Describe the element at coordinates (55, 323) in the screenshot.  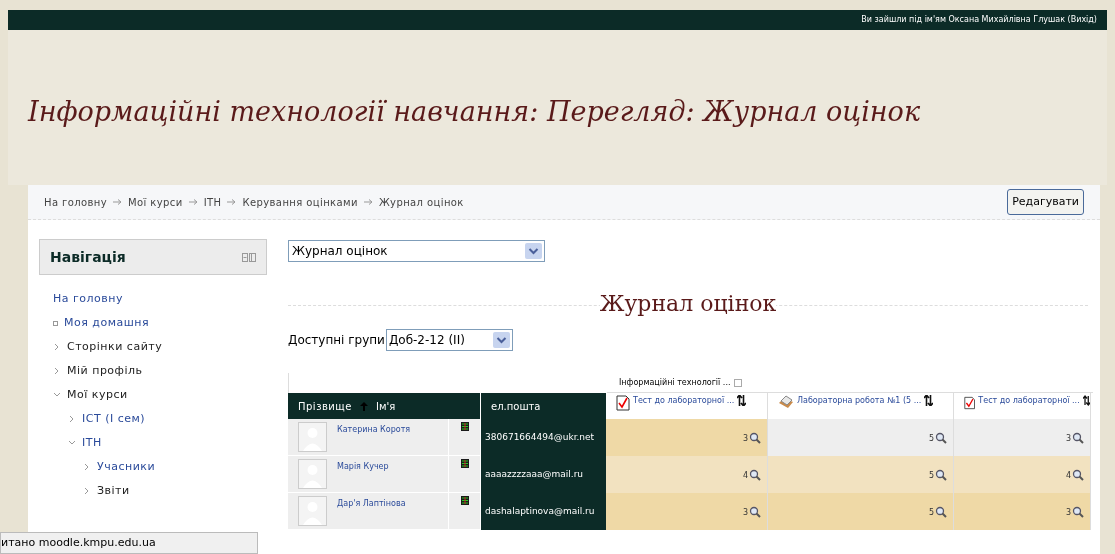
I see `bullet-icon` at that location.